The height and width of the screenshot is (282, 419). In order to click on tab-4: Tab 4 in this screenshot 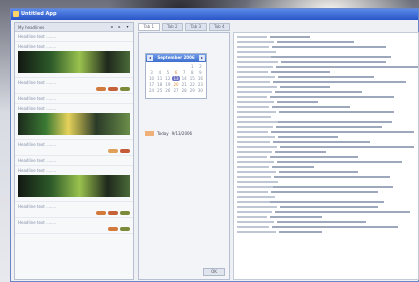, I will do `click(219, 27)`.